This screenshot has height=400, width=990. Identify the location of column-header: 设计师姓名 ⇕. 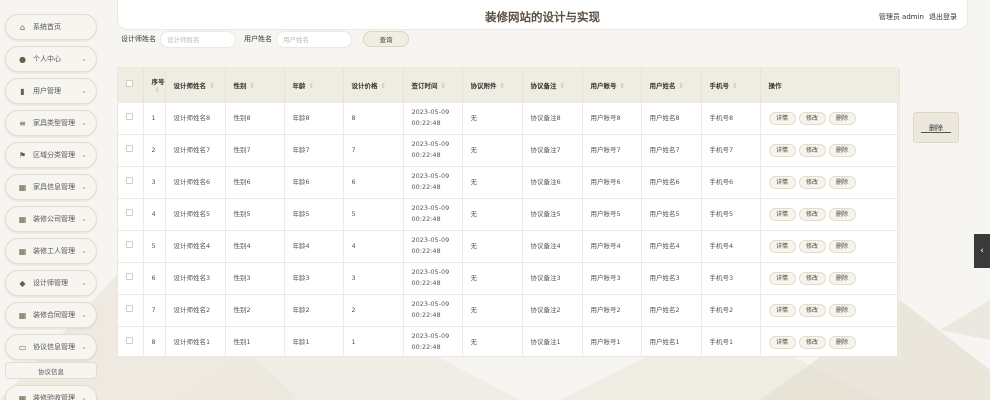
(195, 85).